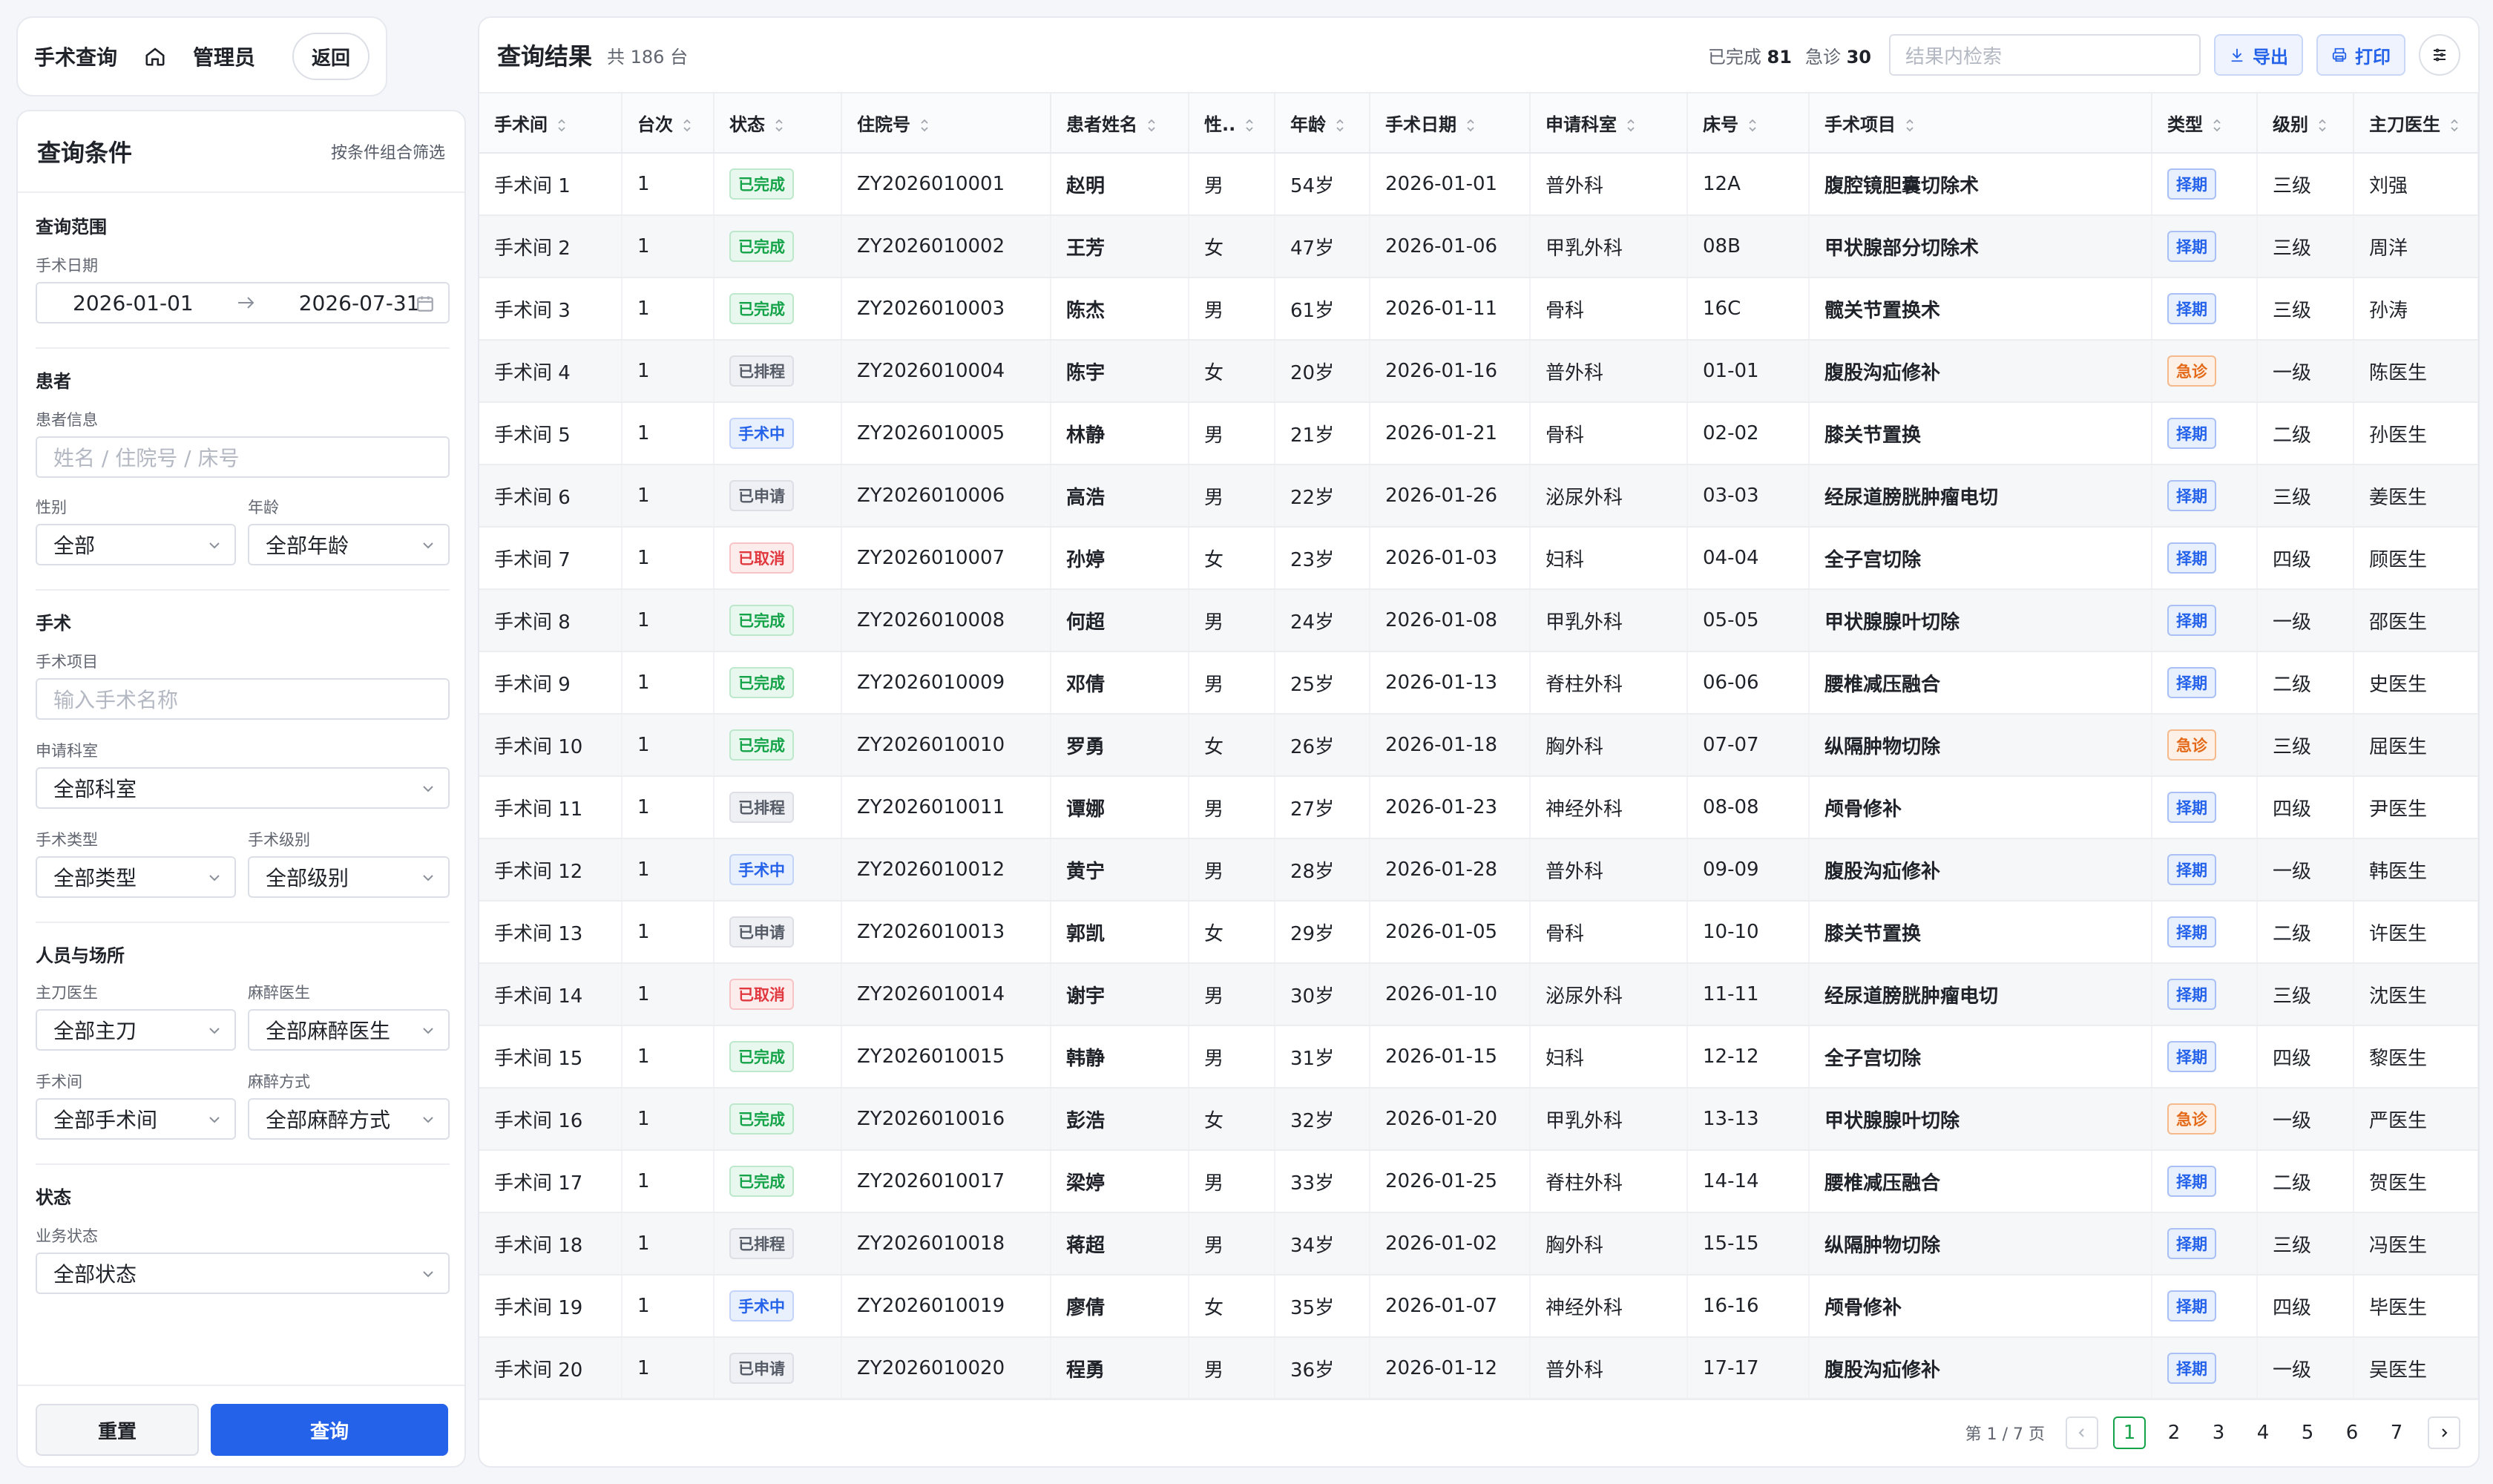 The height and width of the screenshot is (1484, 2493). Describe the element at coordinates (2305, 123) in the screenshot. I see `column-header: 级别` at that location.